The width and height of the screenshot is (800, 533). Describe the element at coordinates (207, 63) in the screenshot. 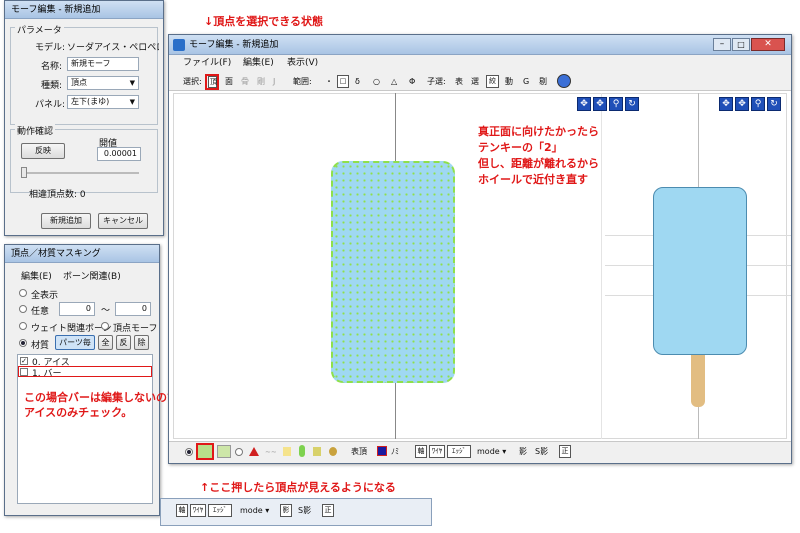

I see `menu-file: ファイル(F)` at that location.